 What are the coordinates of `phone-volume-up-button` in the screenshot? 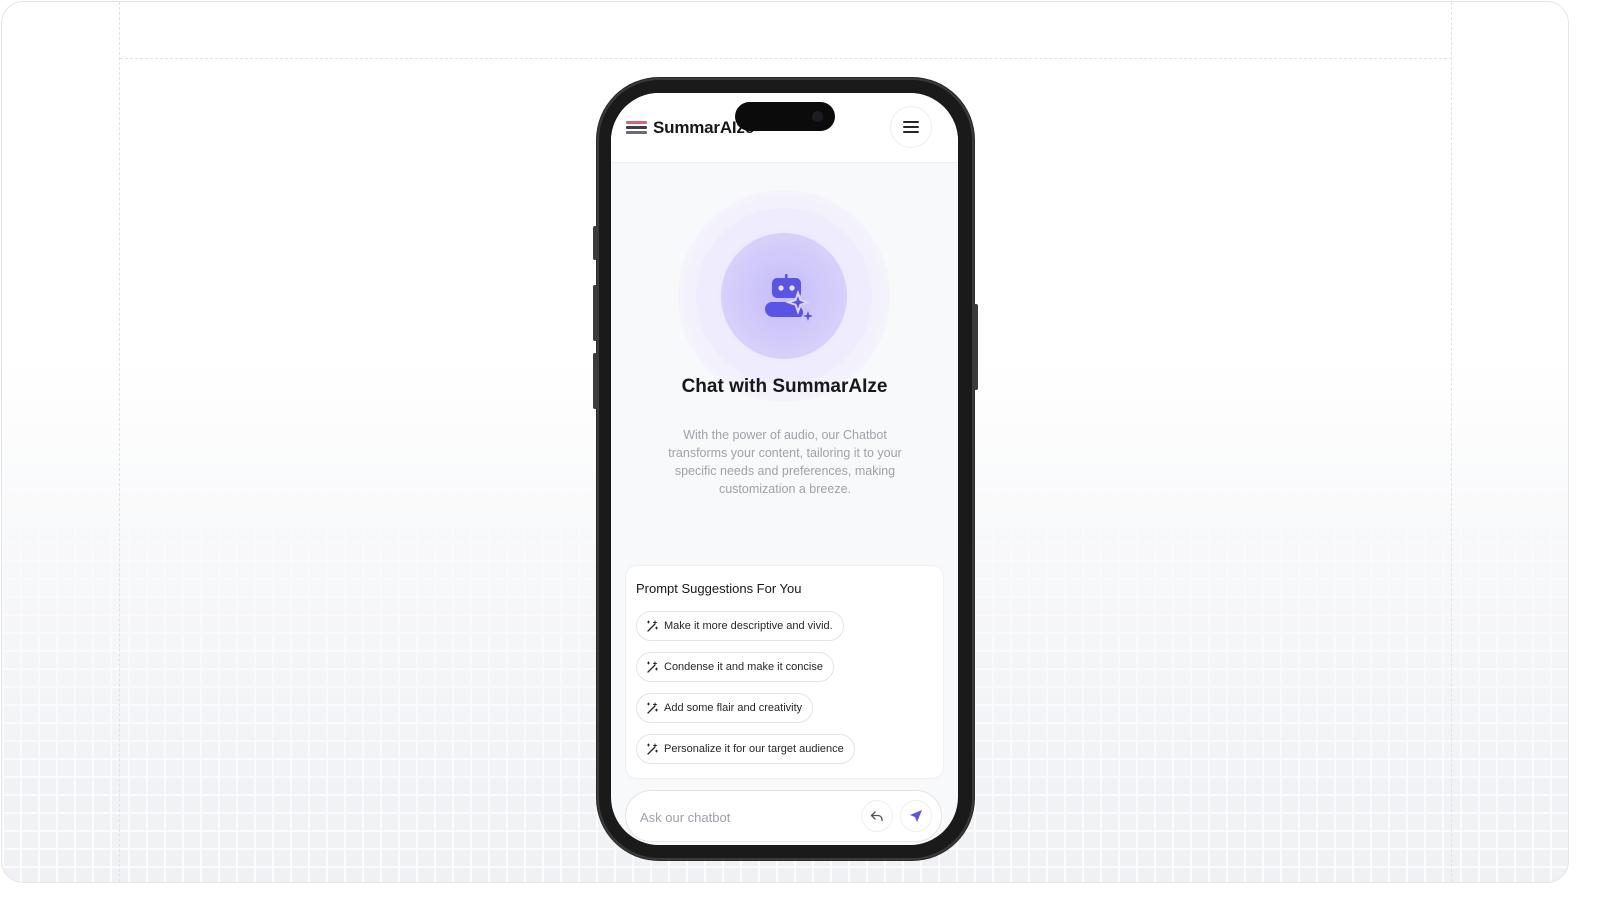 It's located at (595, 313).